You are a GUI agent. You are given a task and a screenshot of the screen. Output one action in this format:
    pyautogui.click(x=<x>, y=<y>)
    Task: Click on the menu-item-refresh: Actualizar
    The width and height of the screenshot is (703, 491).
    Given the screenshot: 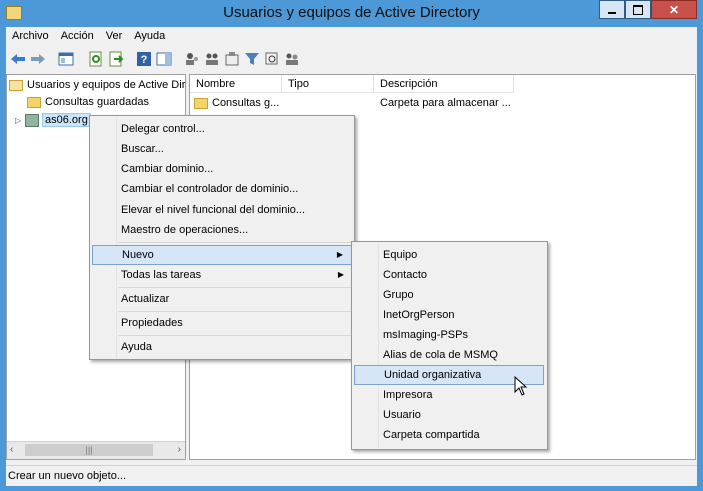 What is the action you would take?
    pyautogui.click(x=221, y=299)
    